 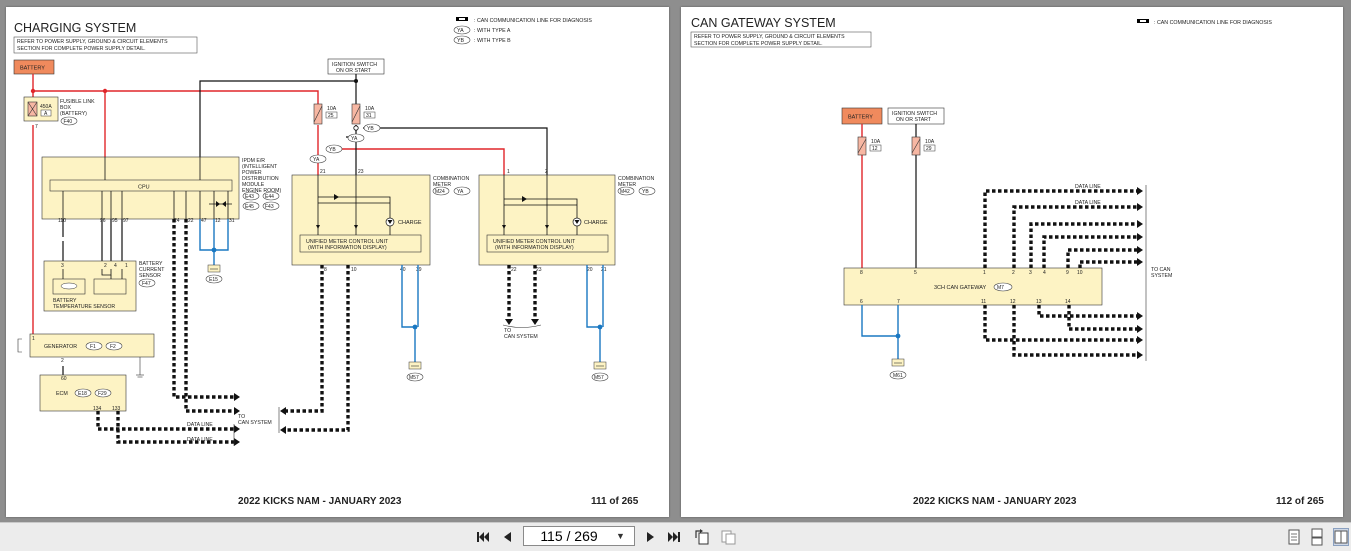 I want to click on fit-page-button, so click(x=728, y=537).